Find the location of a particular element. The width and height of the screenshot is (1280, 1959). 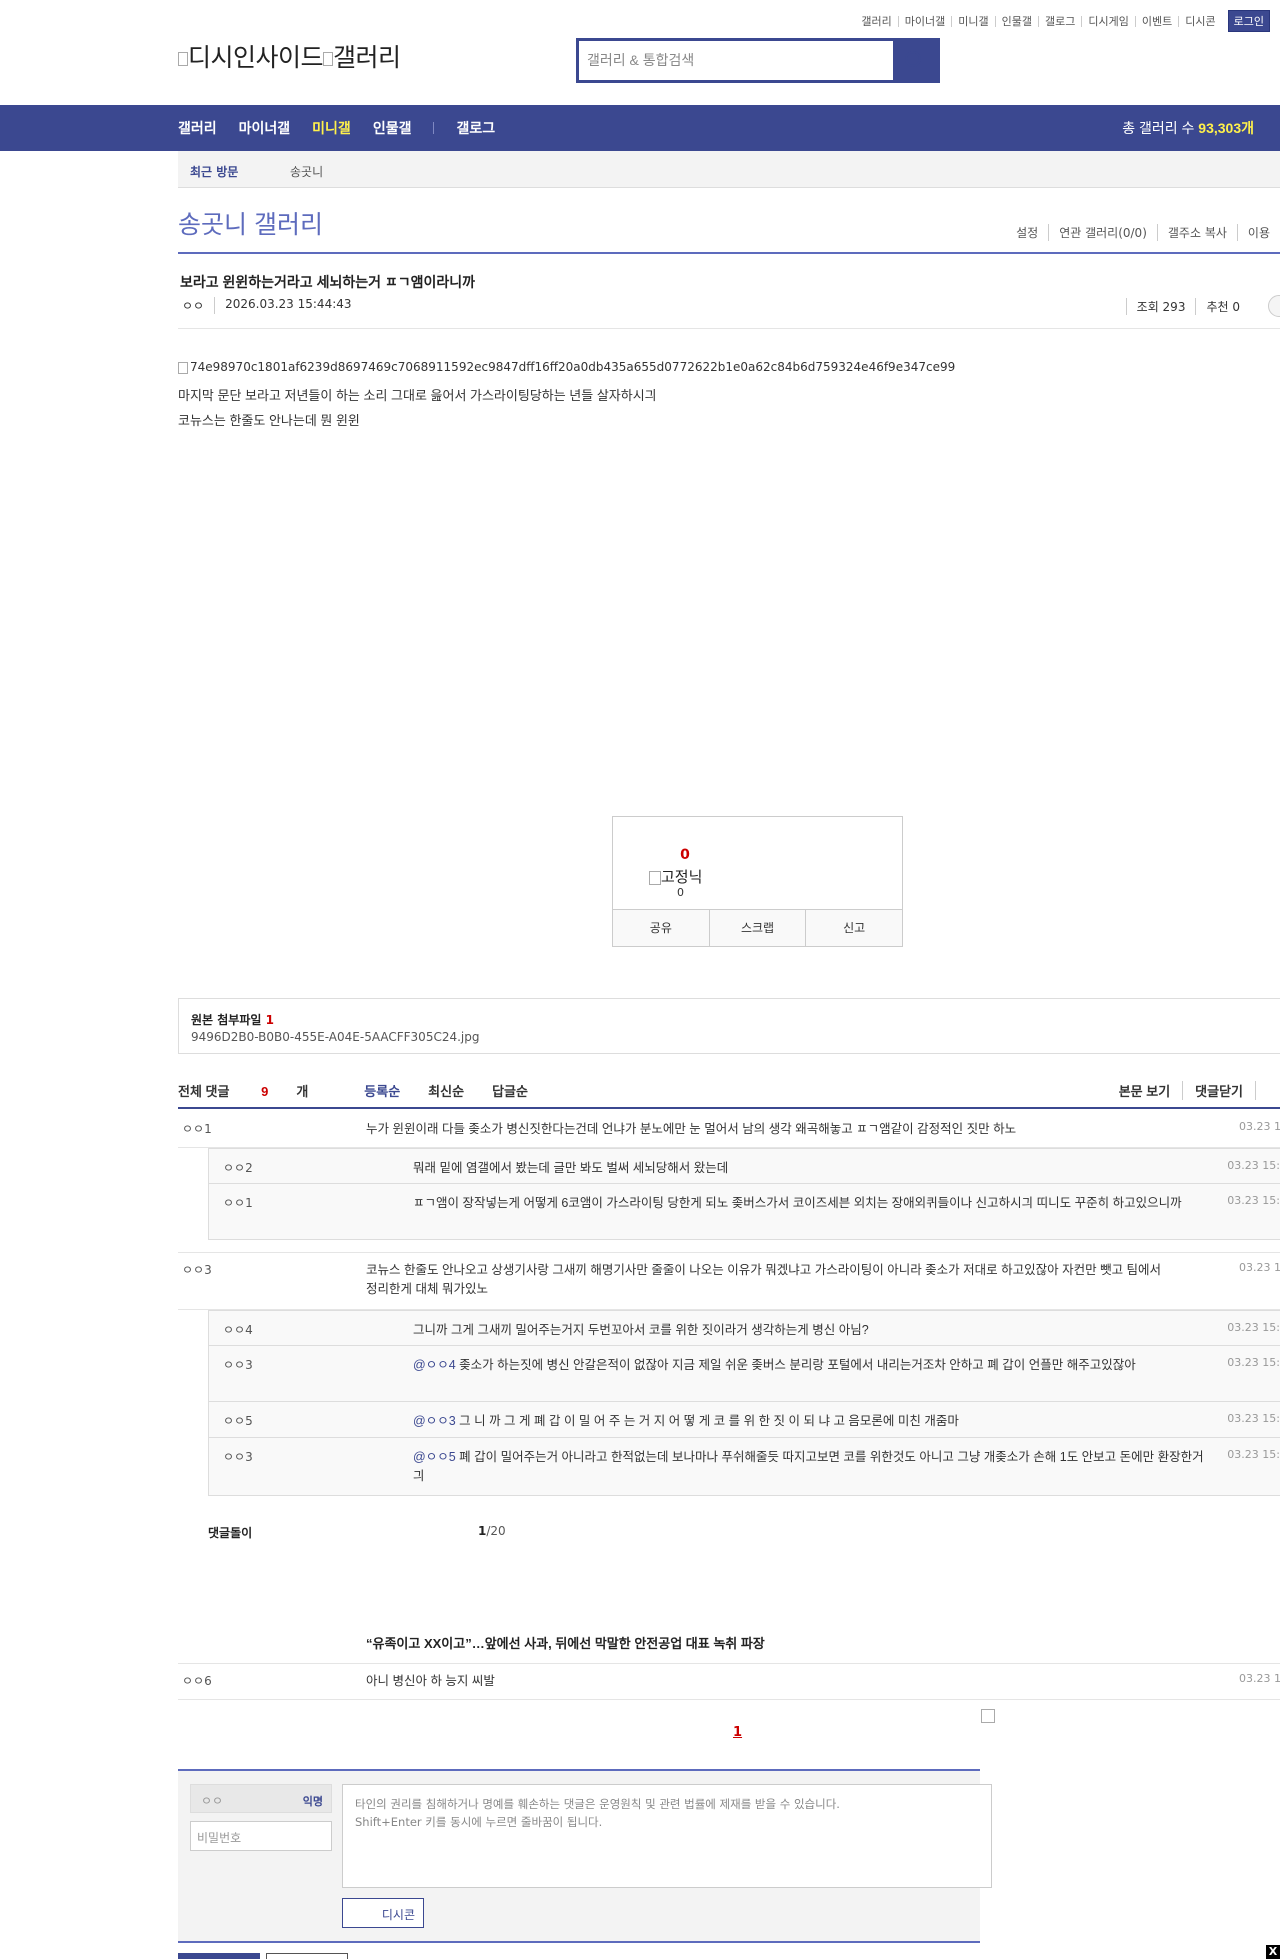

reply-mention: @ㅇㅇ5 is located at coordinates (434, 1457).